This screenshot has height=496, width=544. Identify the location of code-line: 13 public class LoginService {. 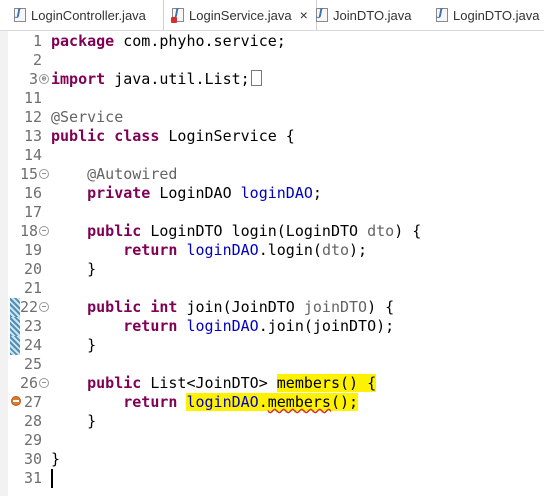
(272, 136).